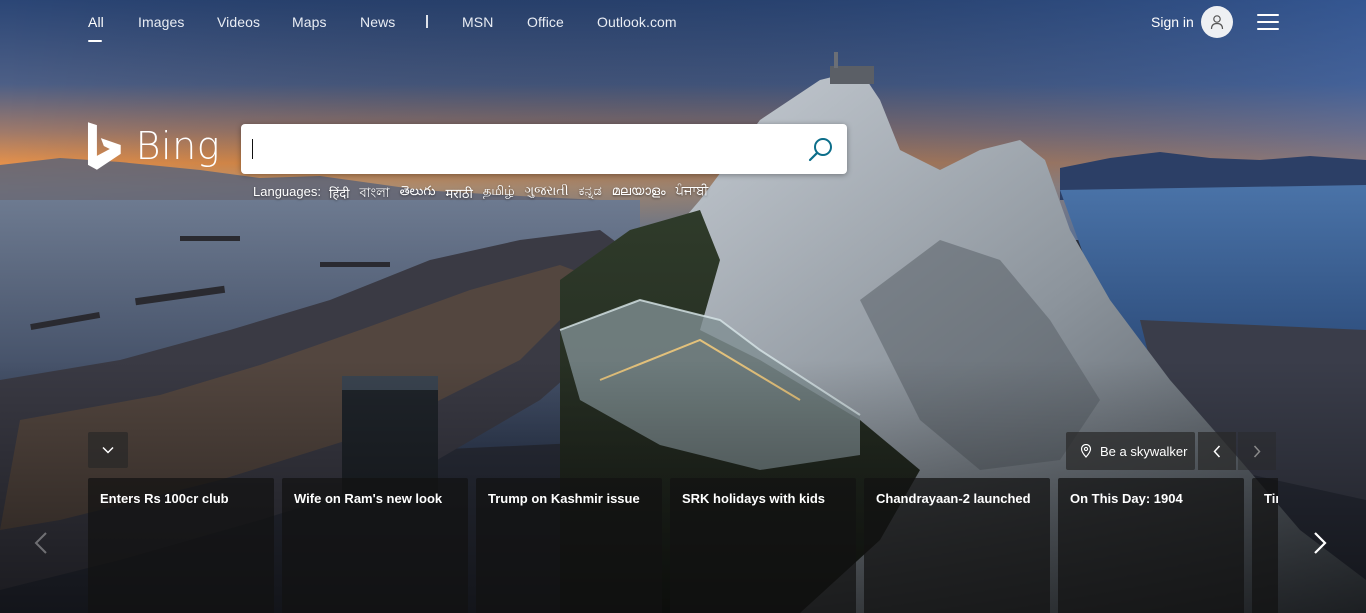 Image resolution: width=1366 pixels, height=613 pixels. What do you see at coordinates (1086, 451) in the screenshot?
I see `location-pin-icon` at bounding box center [1086, 451].